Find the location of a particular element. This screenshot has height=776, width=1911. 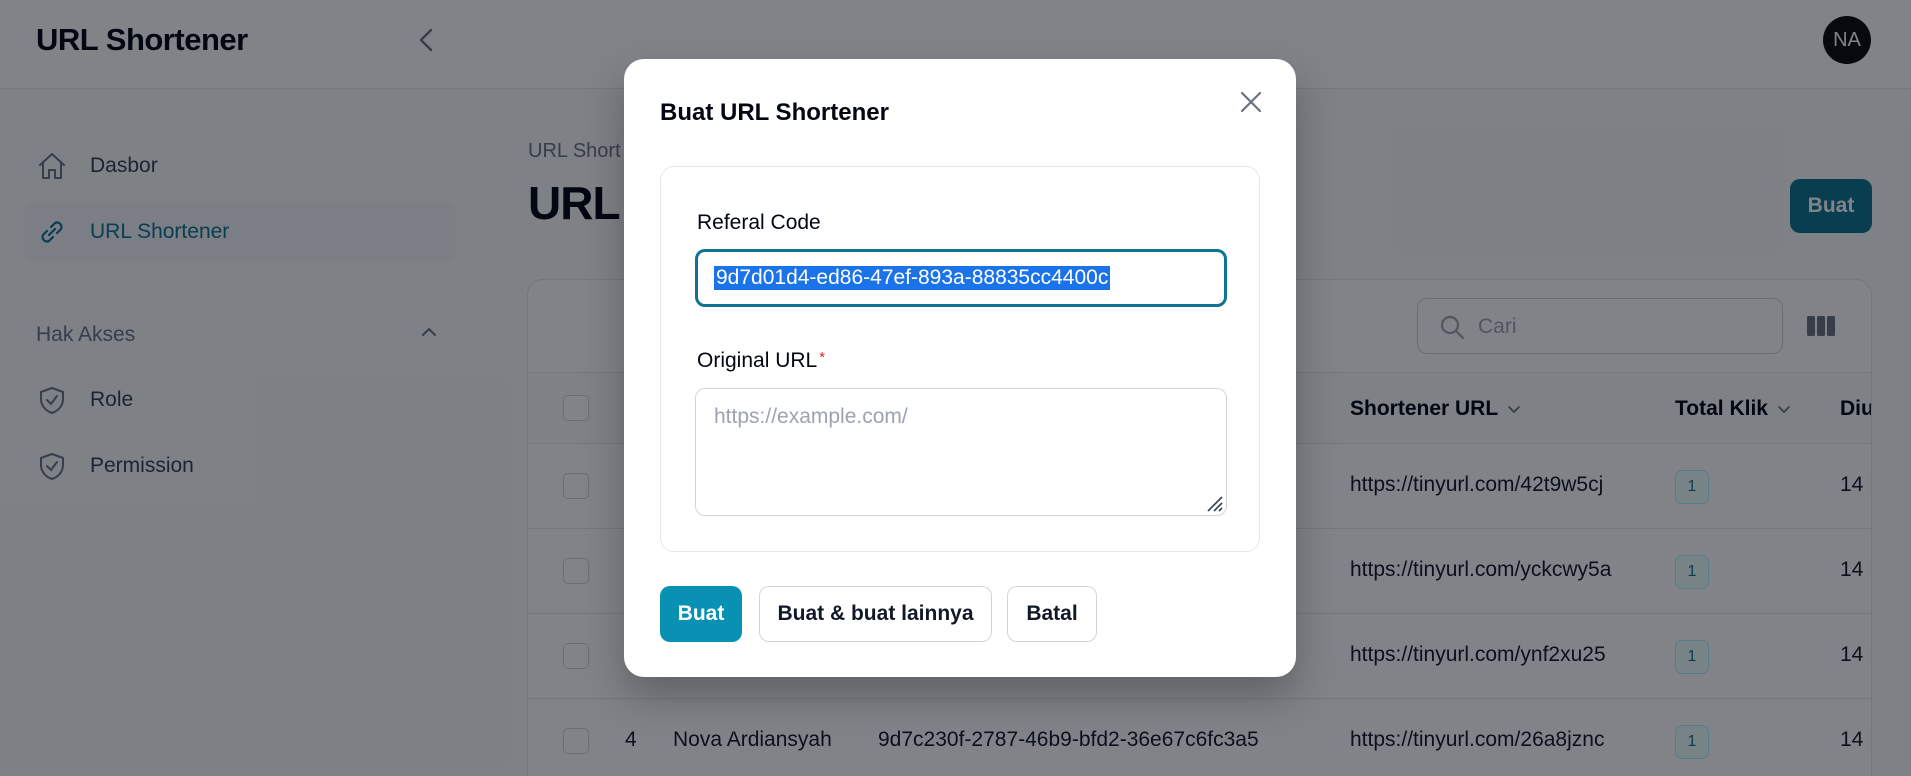

referal-code-value: 9d7d01d4-ed86-47ef-893a-88835cc4400c is located at coordinates (912, 278).